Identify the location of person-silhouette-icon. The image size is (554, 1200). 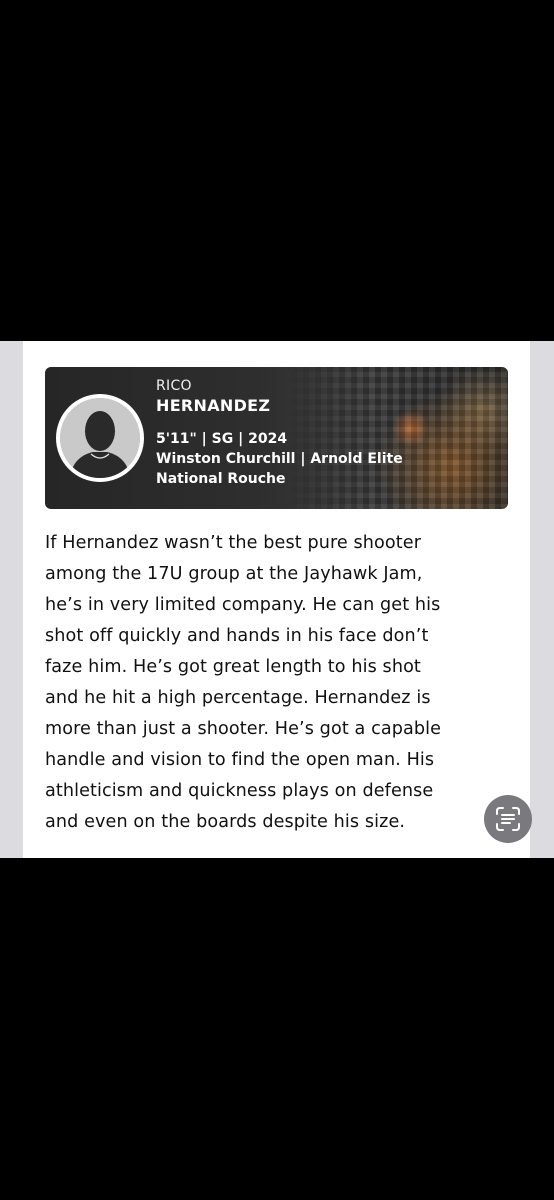
(100, 438).